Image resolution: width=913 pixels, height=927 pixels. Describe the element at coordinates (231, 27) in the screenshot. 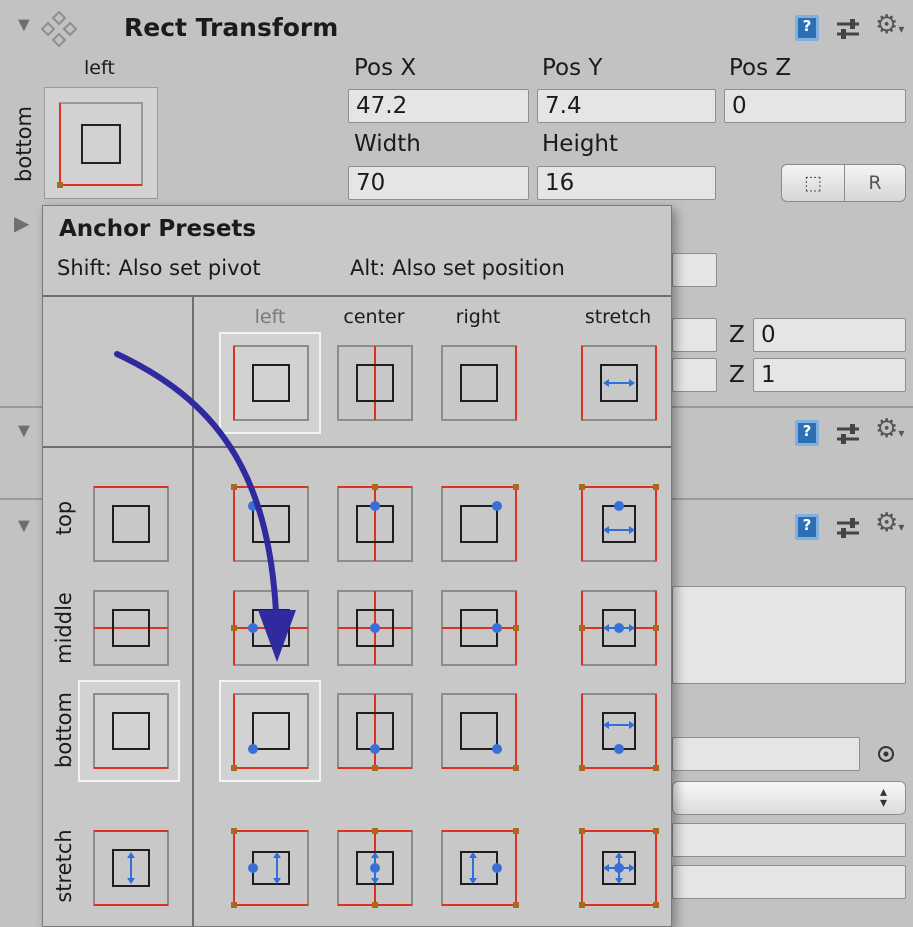

I see `component-title: Rect Transform` at that location.